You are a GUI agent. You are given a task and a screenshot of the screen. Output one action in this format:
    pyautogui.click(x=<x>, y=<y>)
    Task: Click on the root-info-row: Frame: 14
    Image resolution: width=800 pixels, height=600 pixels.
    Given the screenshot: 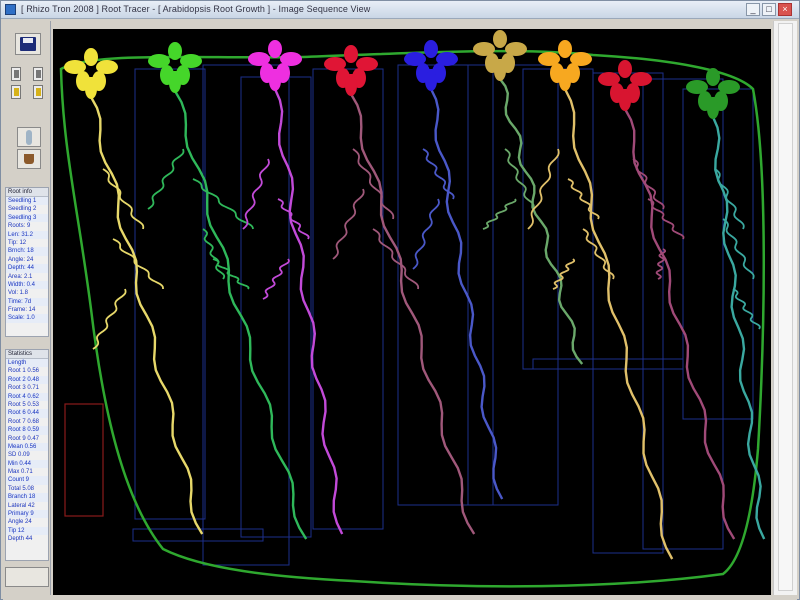 What is the action you would take?
    pyautogui.click(x=27, y=310)
    